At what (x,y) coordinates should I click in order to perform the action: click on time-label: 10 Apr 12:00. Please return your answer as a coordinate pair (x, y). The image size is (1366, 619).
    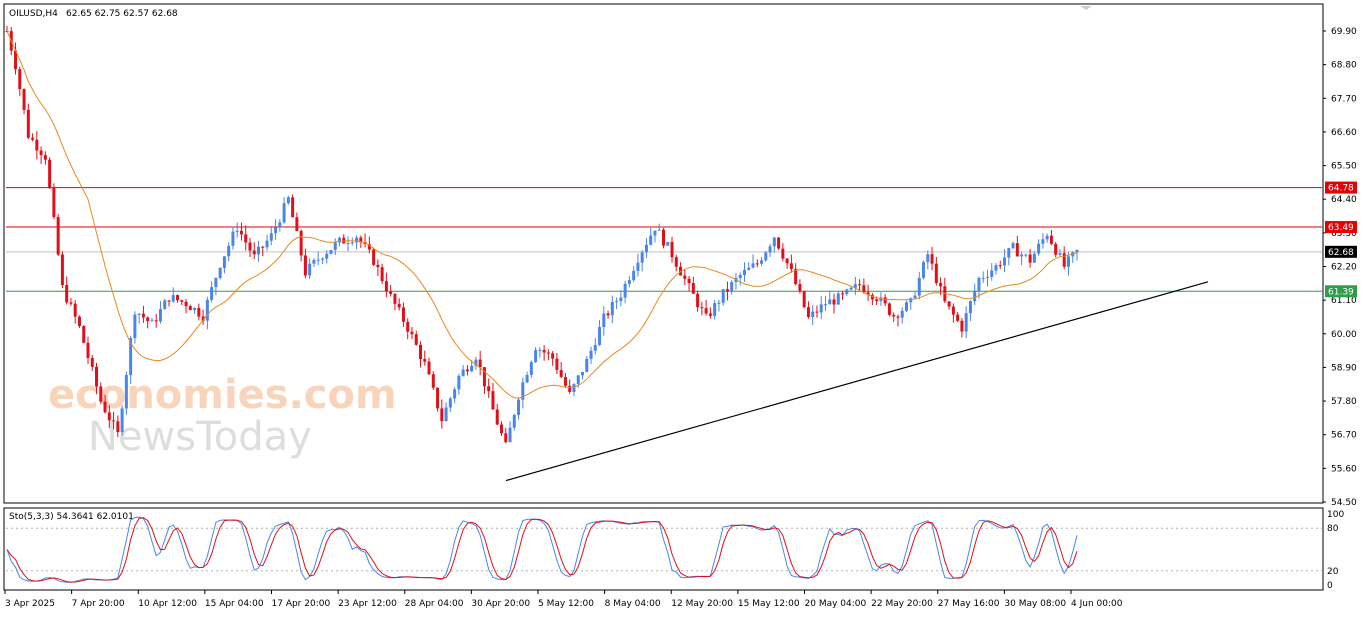
    Looking at the image, I should click on (167, 604).